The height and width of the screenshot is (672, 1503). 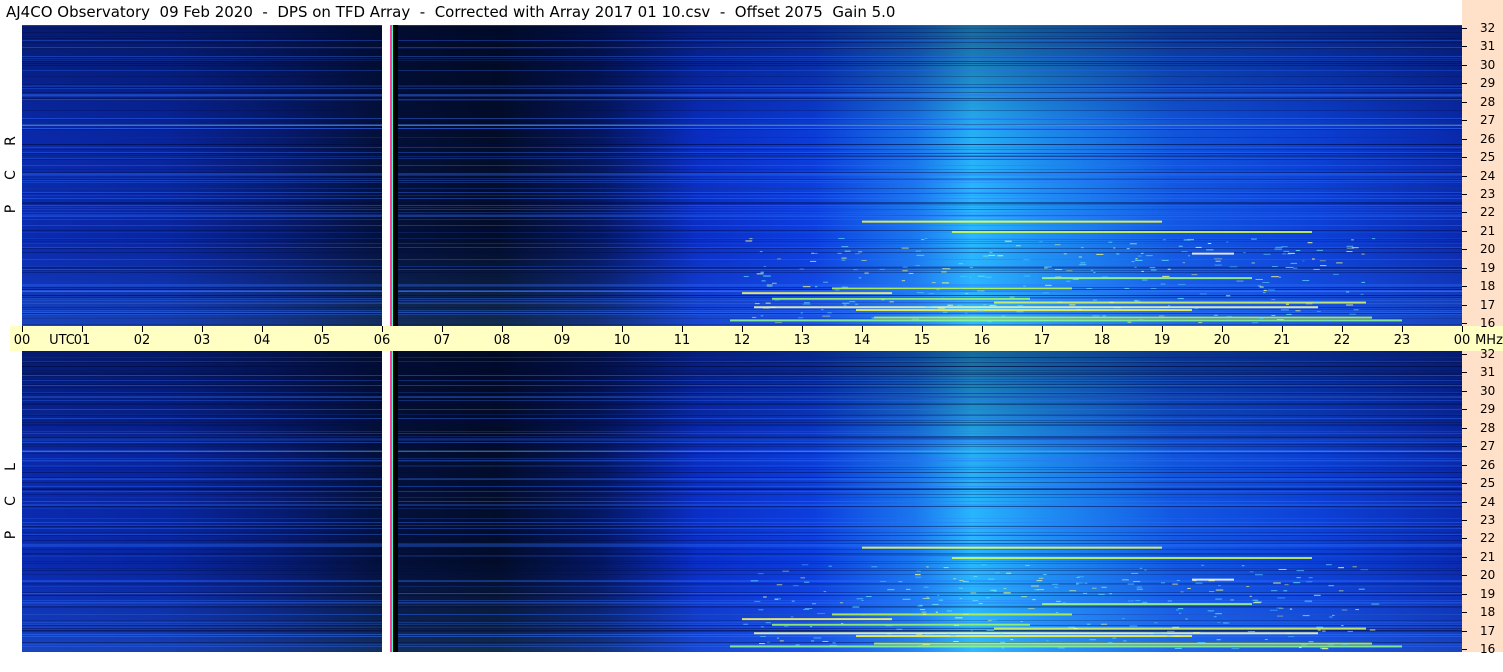 I want to click on panel-label-rcp: R C P, so click(x=11, y=175).